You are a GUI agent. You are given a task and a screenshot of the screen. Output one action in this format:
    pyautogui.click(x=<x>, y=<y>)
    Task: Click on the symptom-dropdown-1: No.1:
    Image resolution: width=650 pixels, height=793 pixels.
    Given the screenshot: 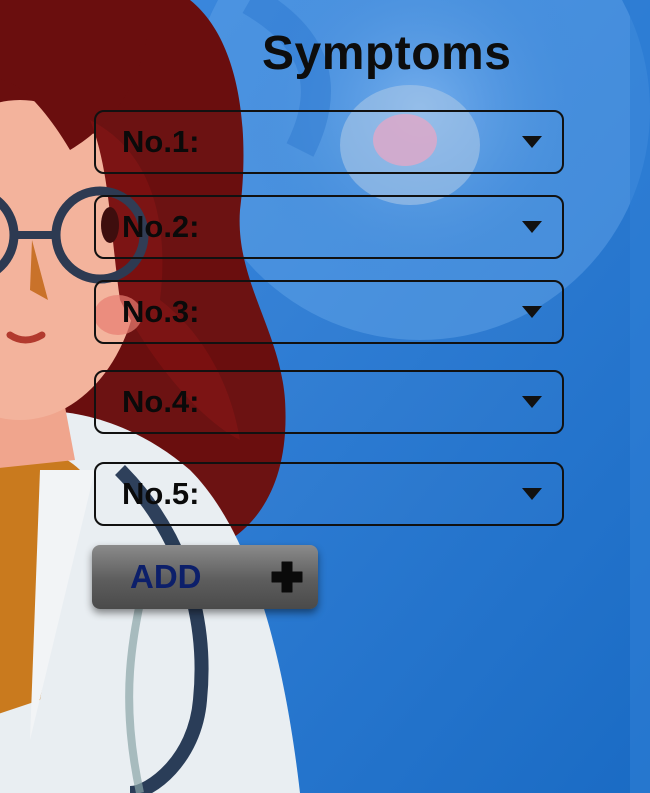 What is the action you would take?
    pyautogui.click(x=329, y=142)
    